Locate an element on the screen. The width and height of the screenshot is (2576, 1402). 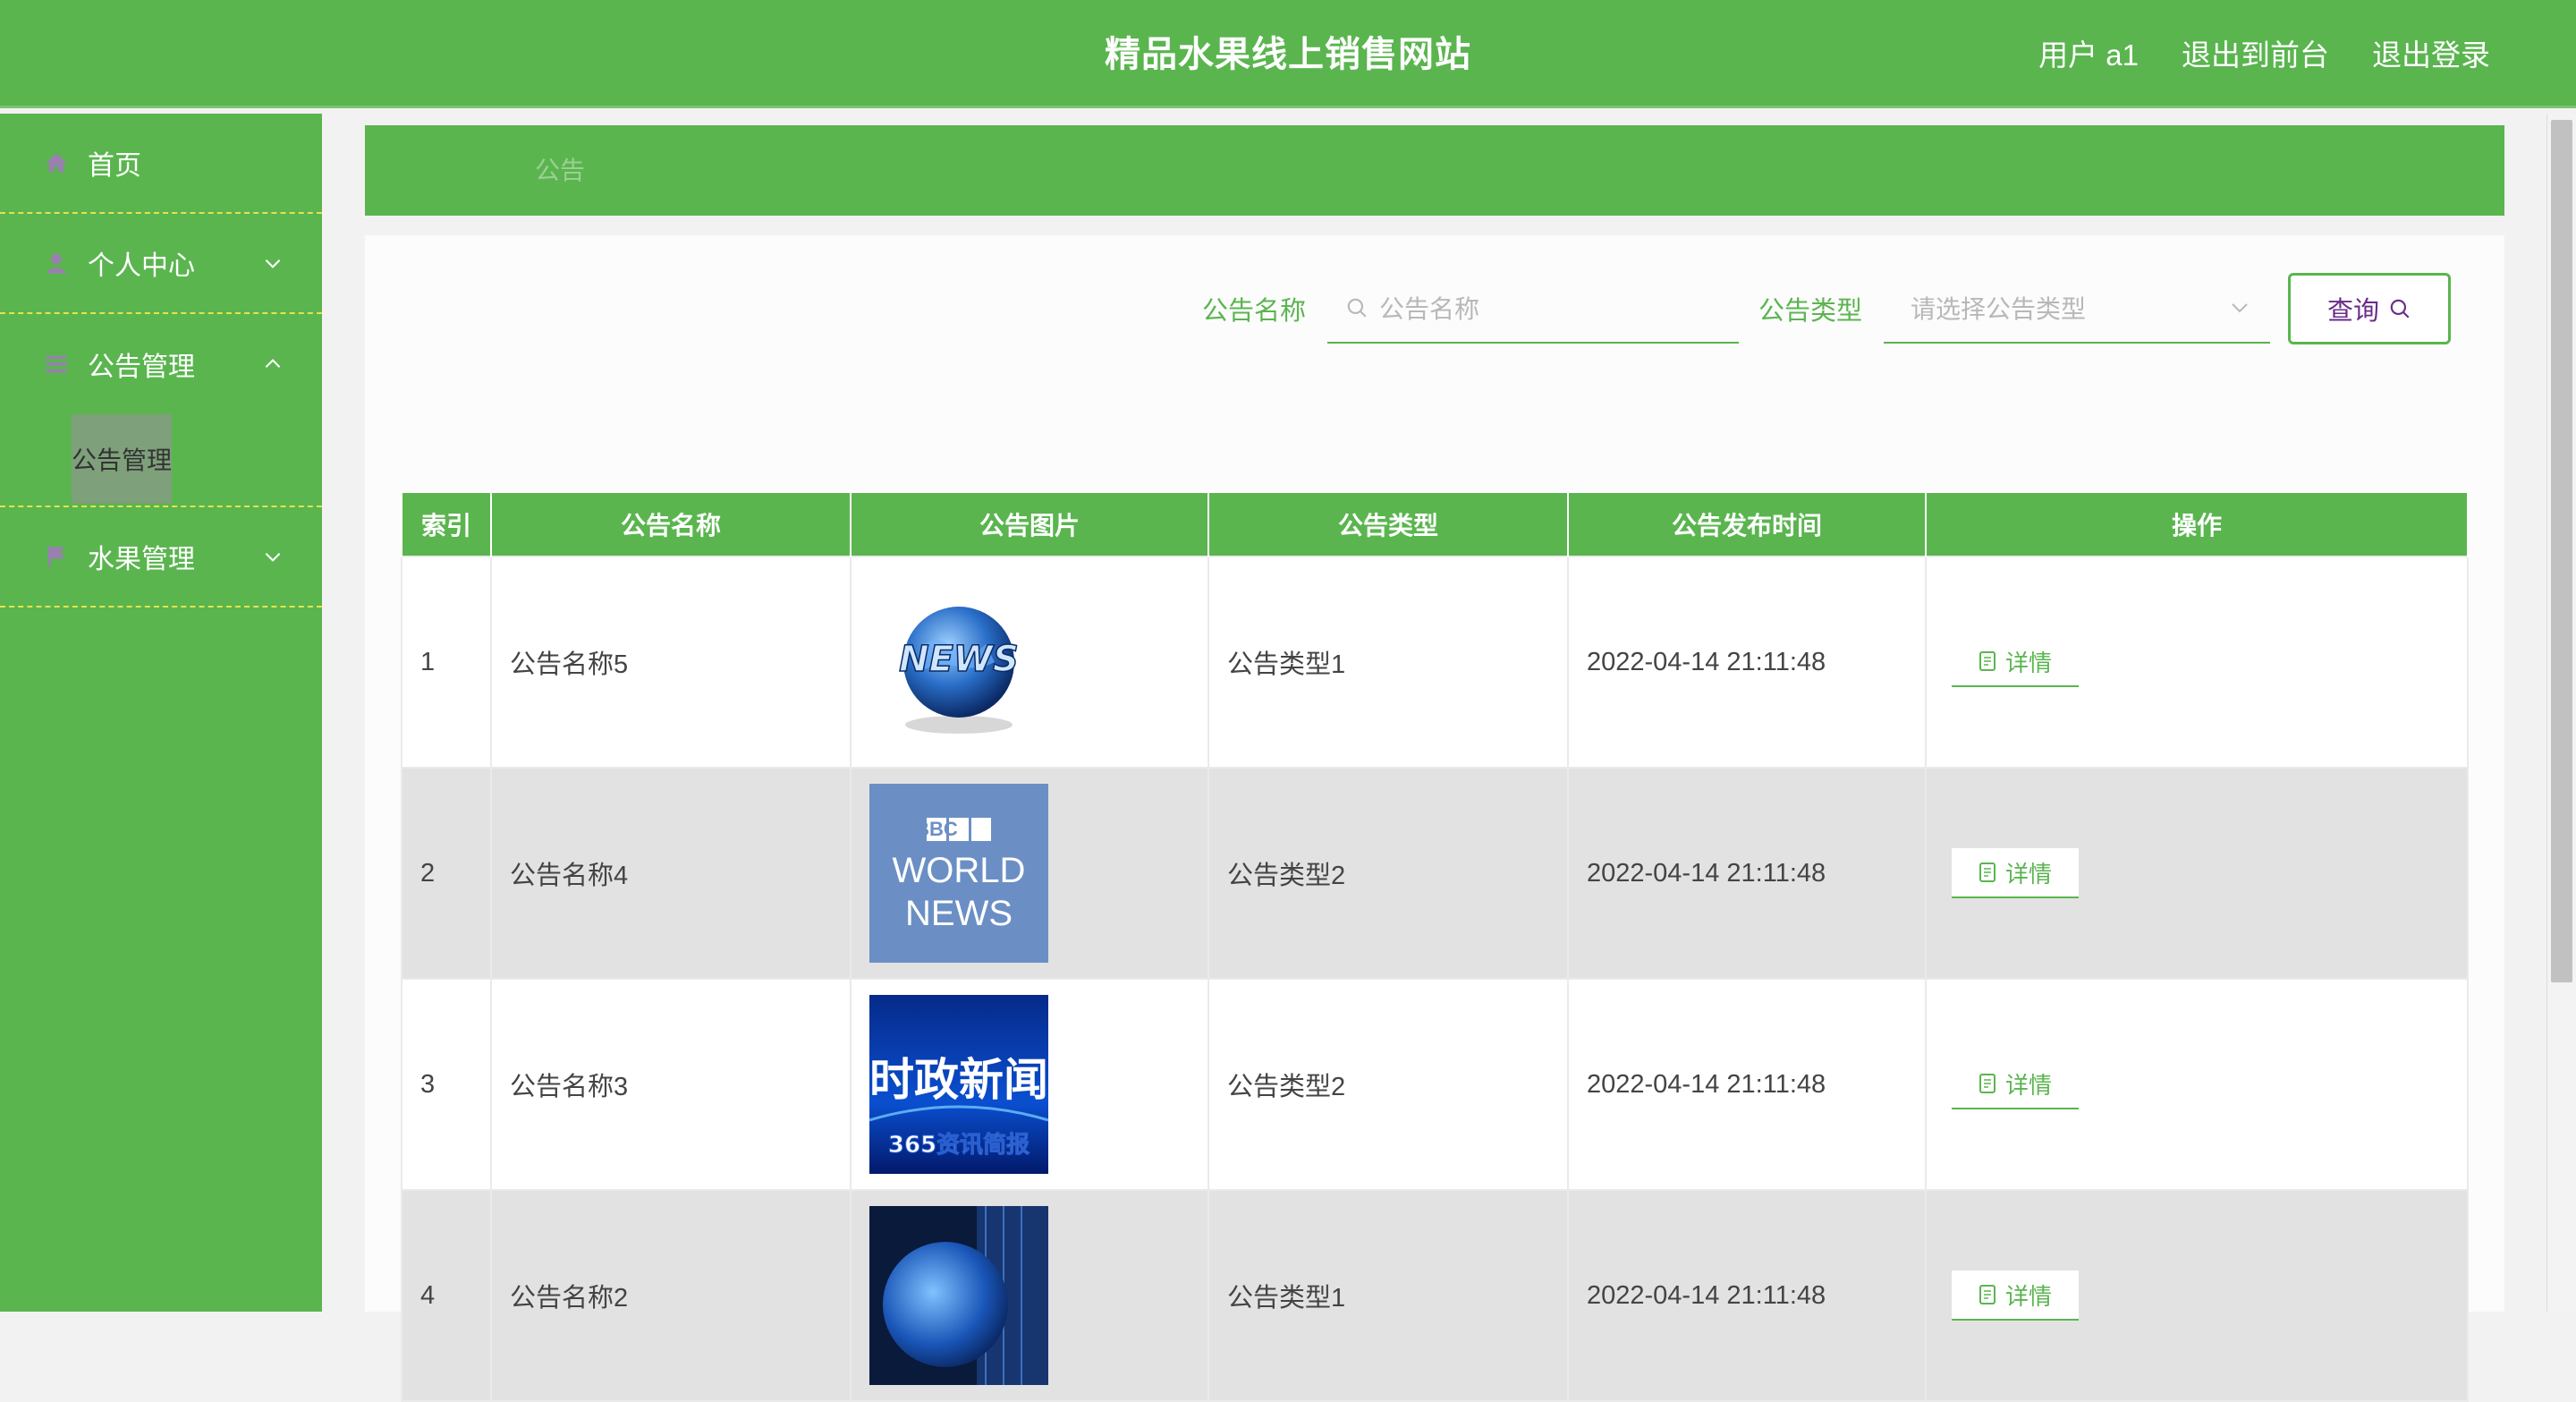
cell-name: 公告名称4 is located at coordinates (671, 874).